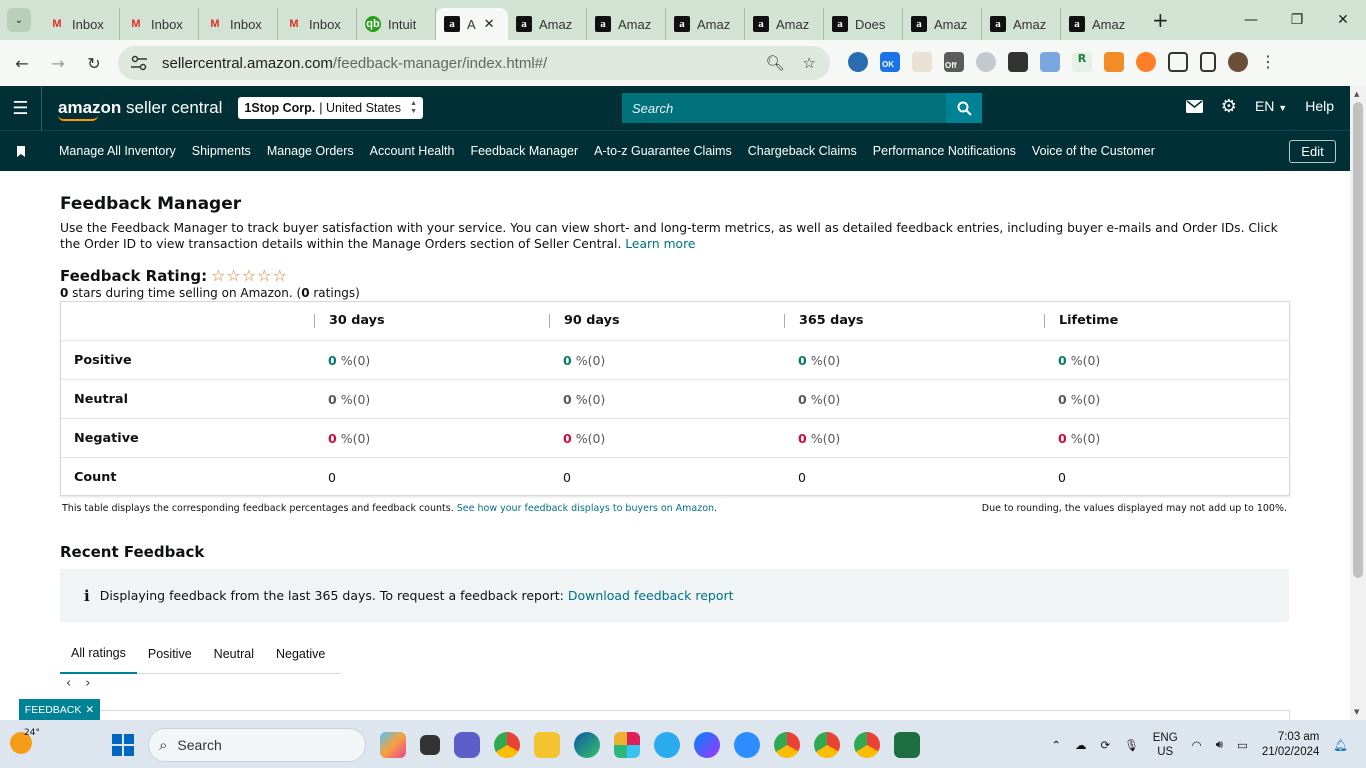 The width and height of the screenshot is (1366, 768). What do you see at coordinates (1160, 20) in the screenshot?
I see `new-tab-plus-icon: +` at bounding box center [1160, 20].